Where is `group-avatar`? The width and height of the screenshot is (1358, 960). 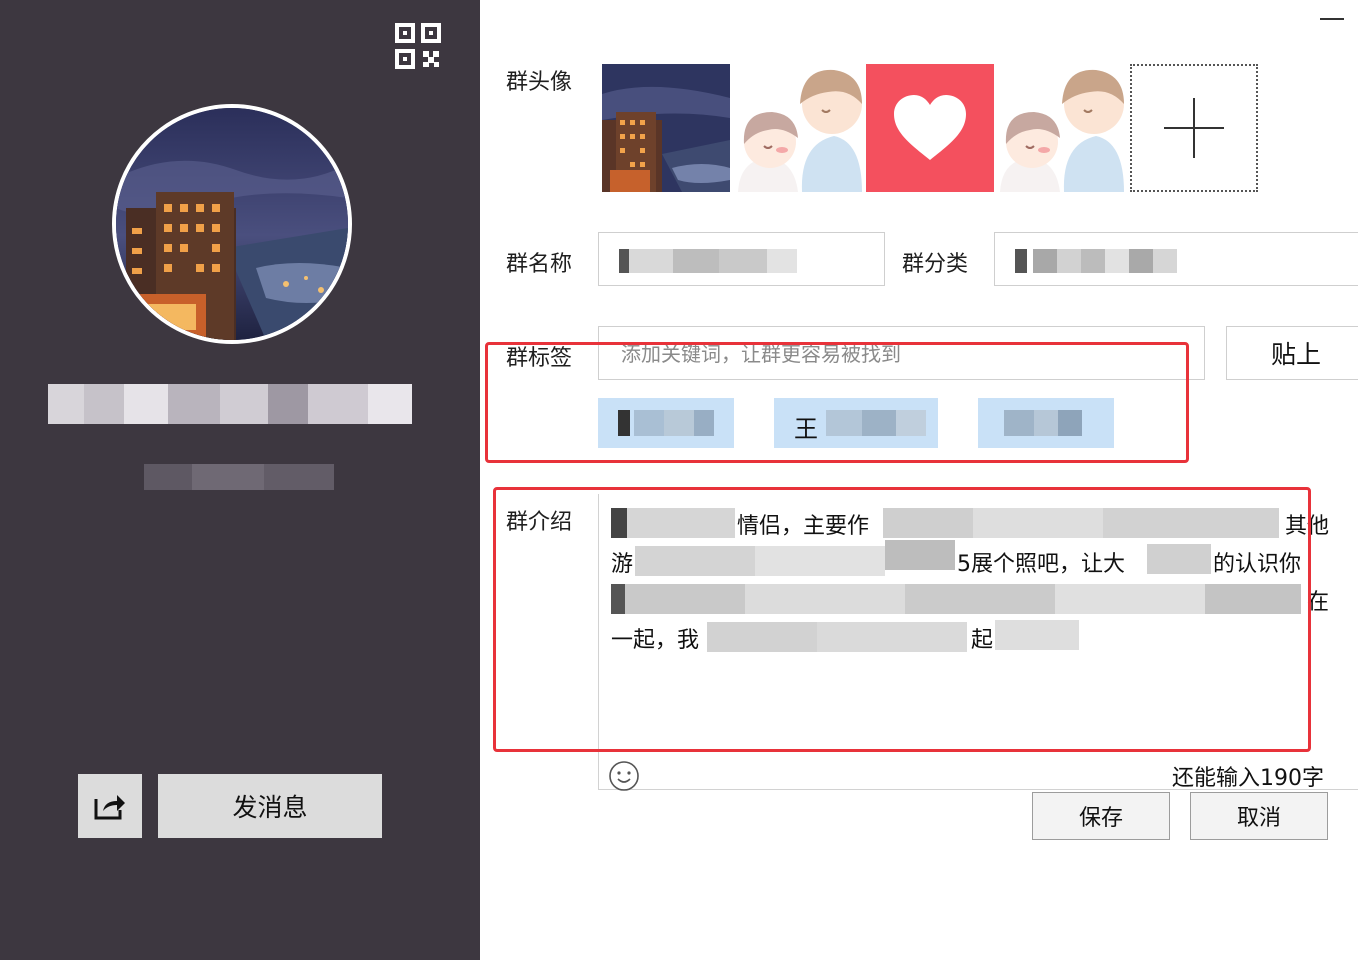 group-avatar is located at coordinates (232, 224).